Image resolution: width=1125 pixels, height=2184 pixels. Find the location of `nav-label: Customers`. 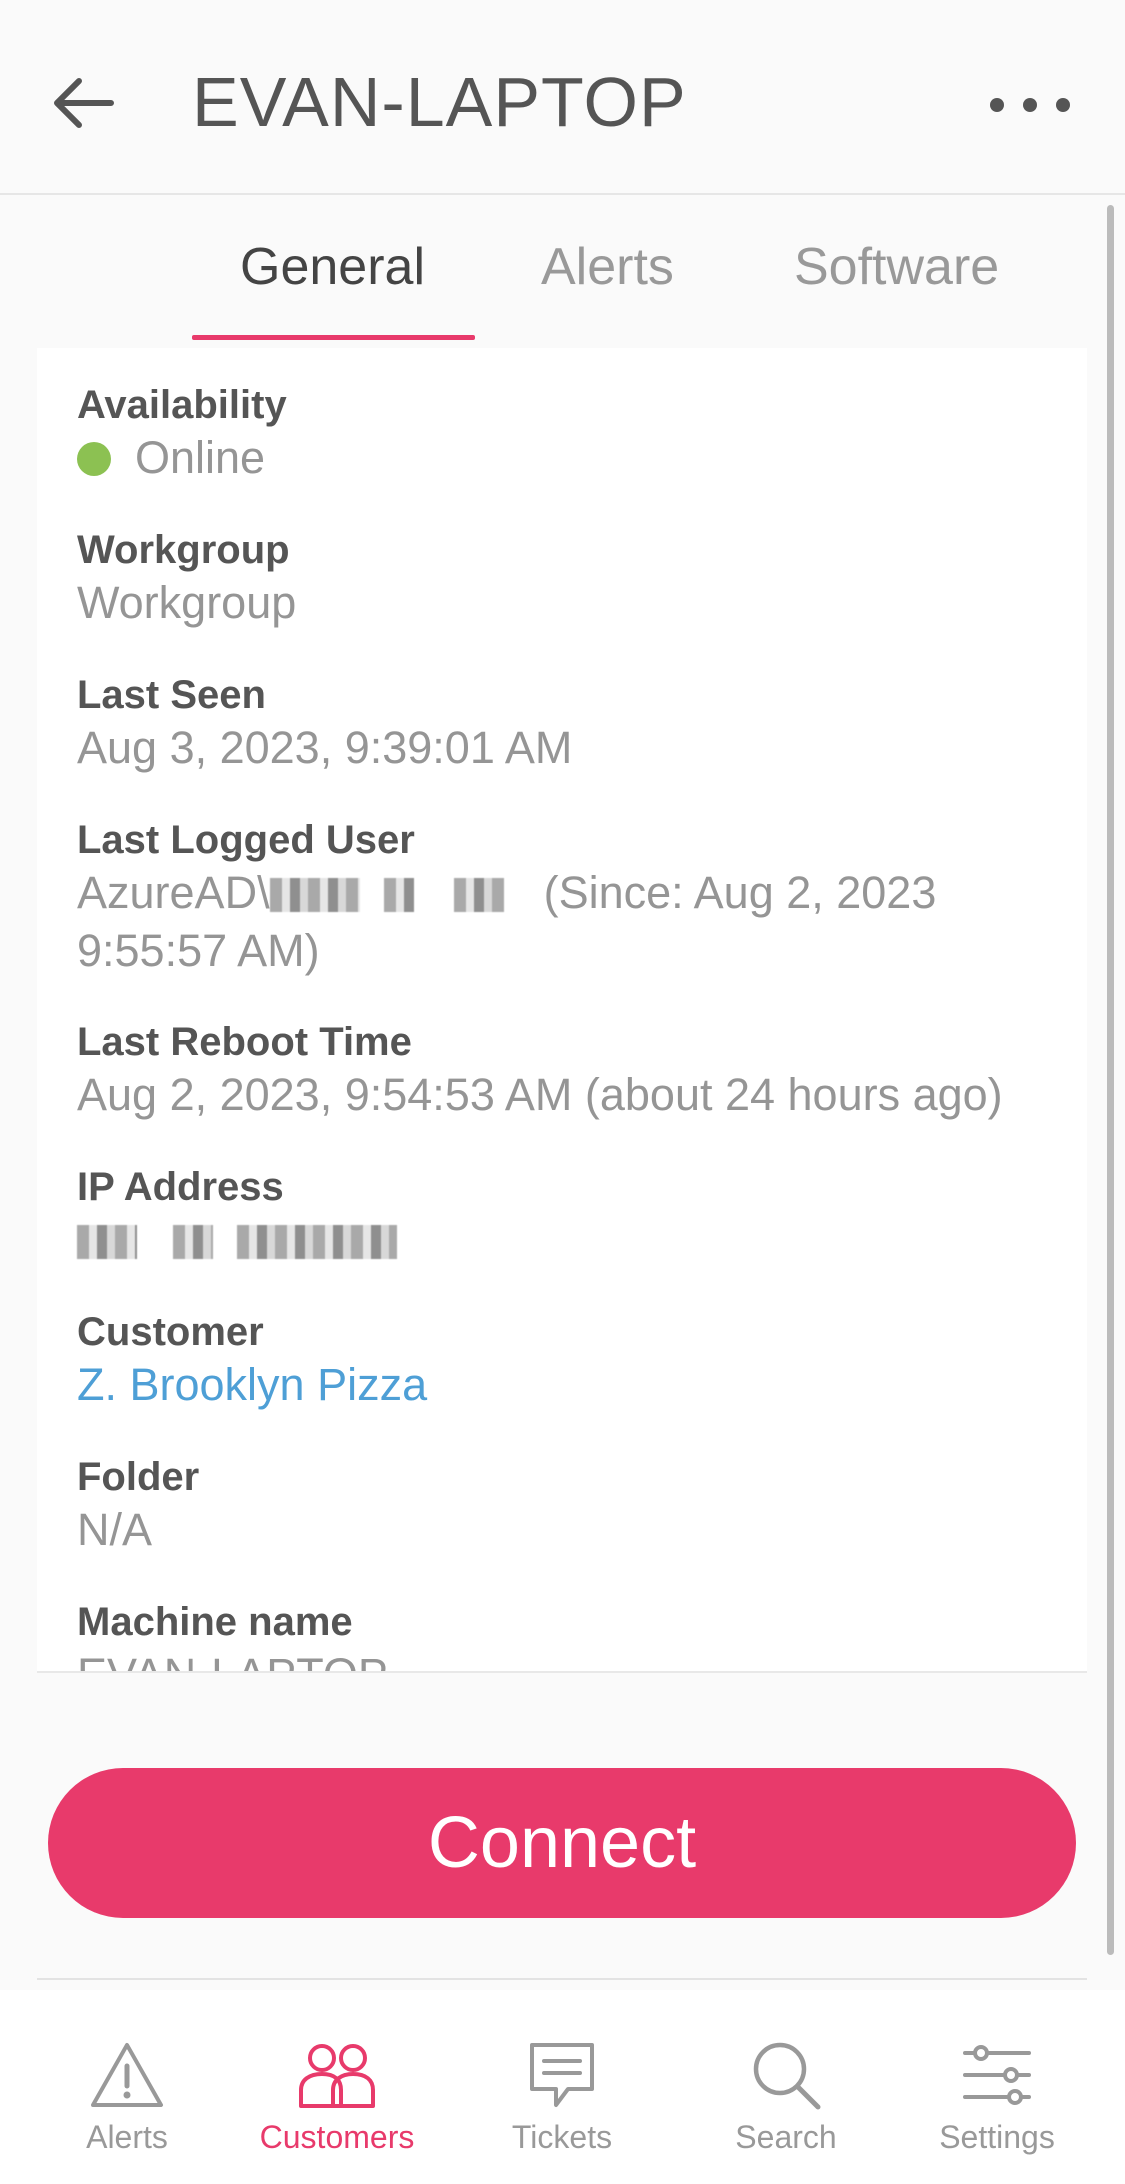

nav-label: Customers is located at coordinates (337, 2137).